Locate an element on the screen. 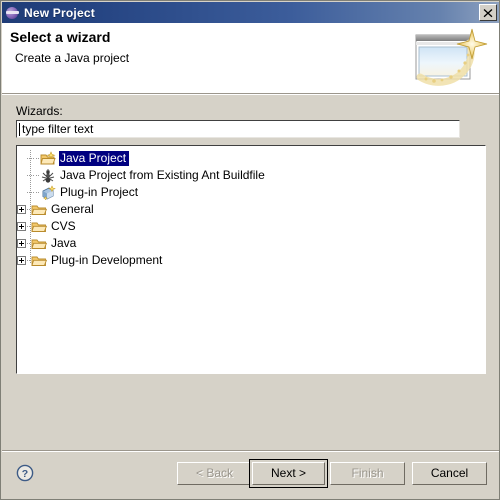  cancel-button: Cancel is located at coordinates (449, 473).